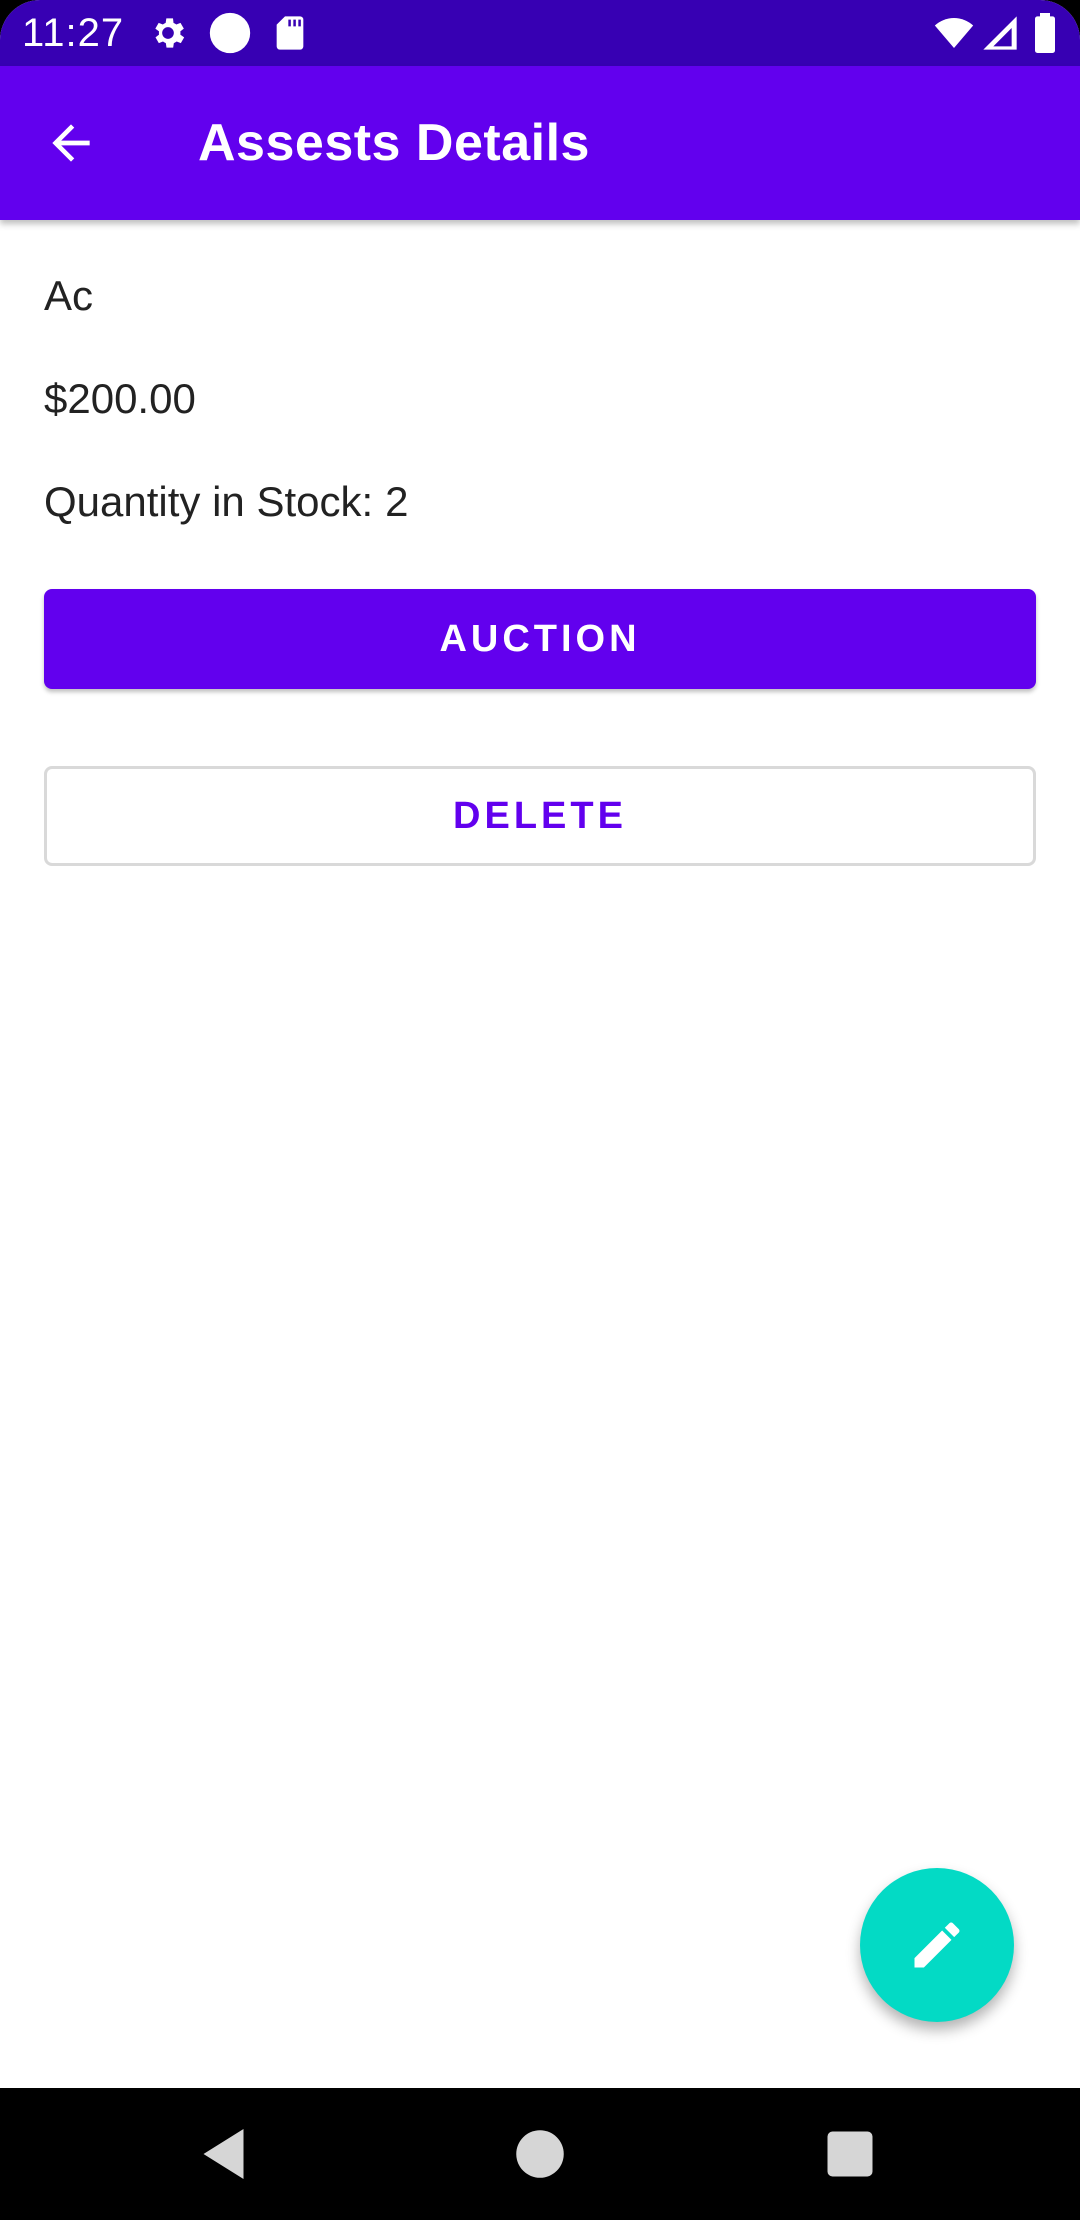 Image resolution: width=1080 pixels, height=2220 pixels. I want to click on edit-pencil-icon, so click(937, 1945).